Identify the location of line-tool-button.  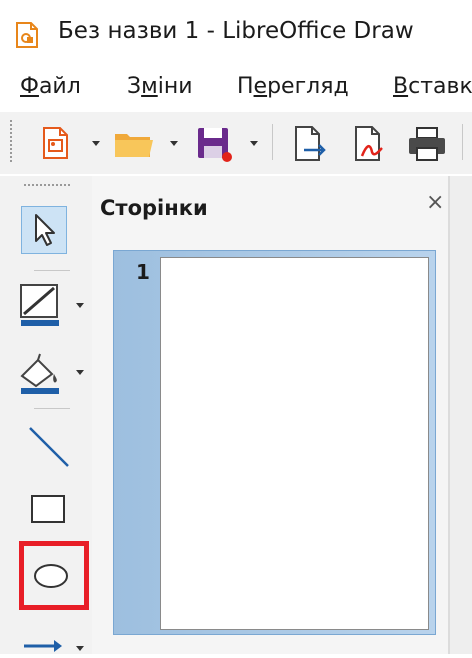
(49, 447).